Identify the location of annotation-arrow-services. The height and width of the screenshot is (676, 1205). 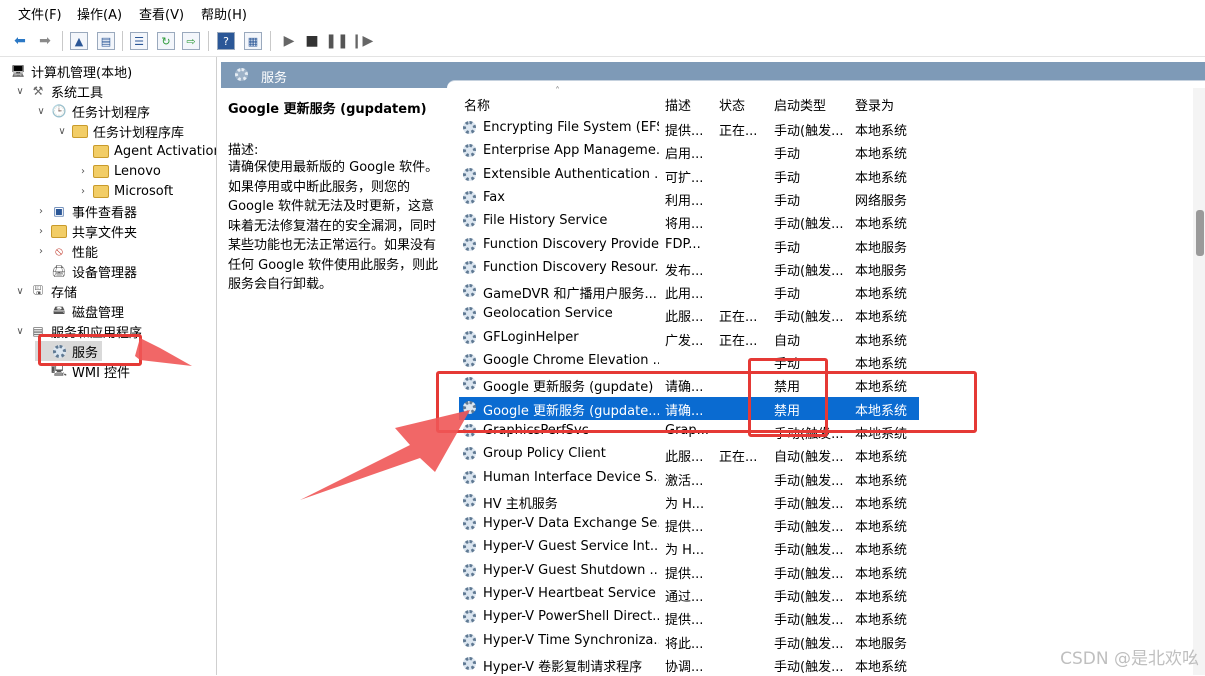
(163, 352).